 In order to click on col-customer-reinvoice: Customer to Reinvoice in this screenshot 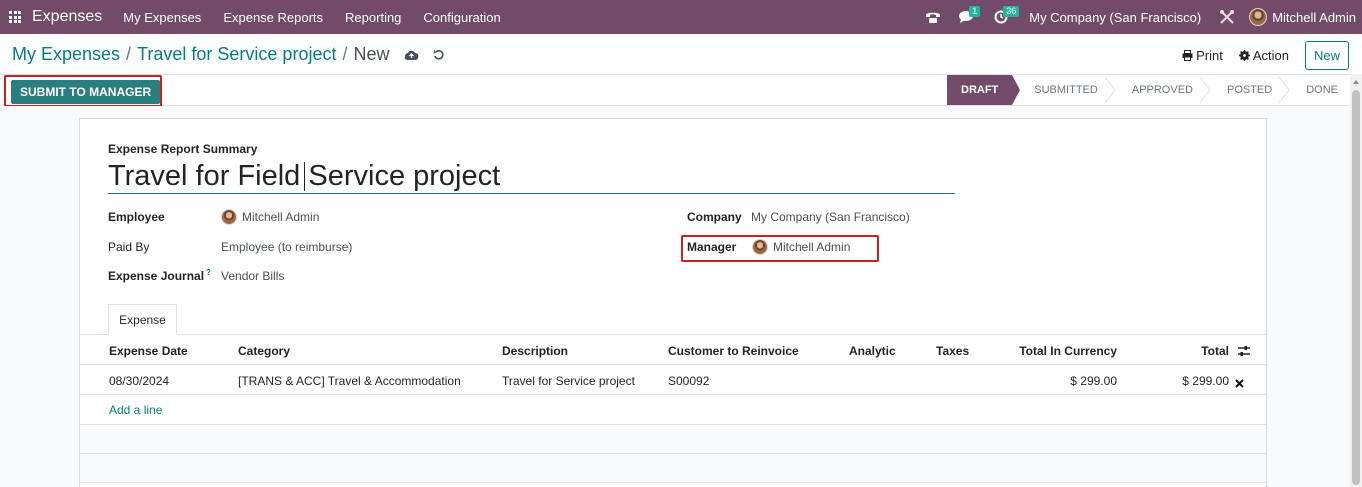, I will do `click(733, 351)`.